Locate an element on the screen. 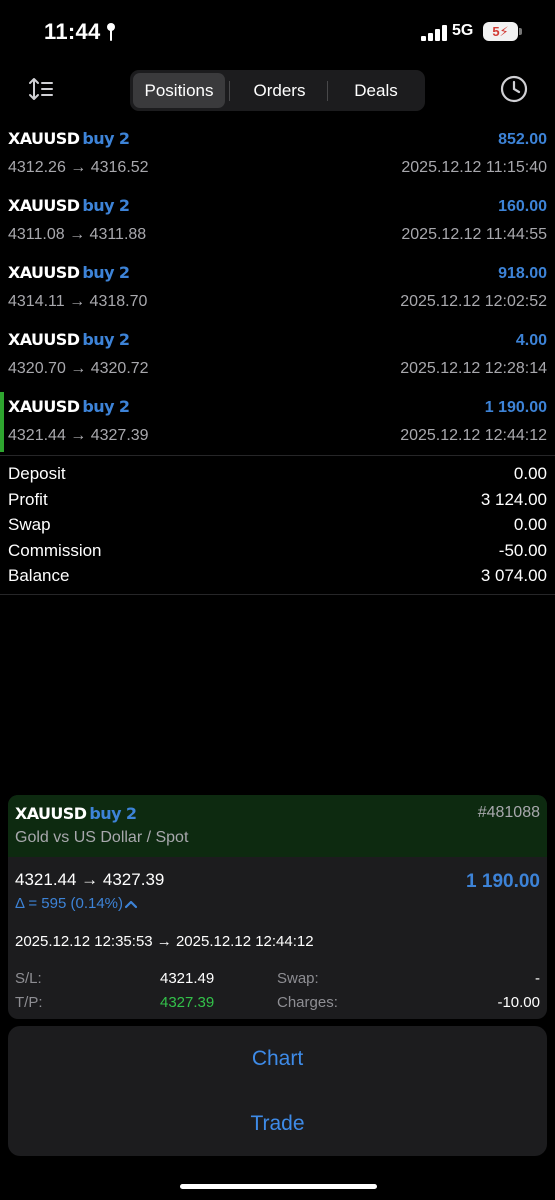 This screenshot has width=555, height=1200. signal-icon is located at coordinates (434, 33).